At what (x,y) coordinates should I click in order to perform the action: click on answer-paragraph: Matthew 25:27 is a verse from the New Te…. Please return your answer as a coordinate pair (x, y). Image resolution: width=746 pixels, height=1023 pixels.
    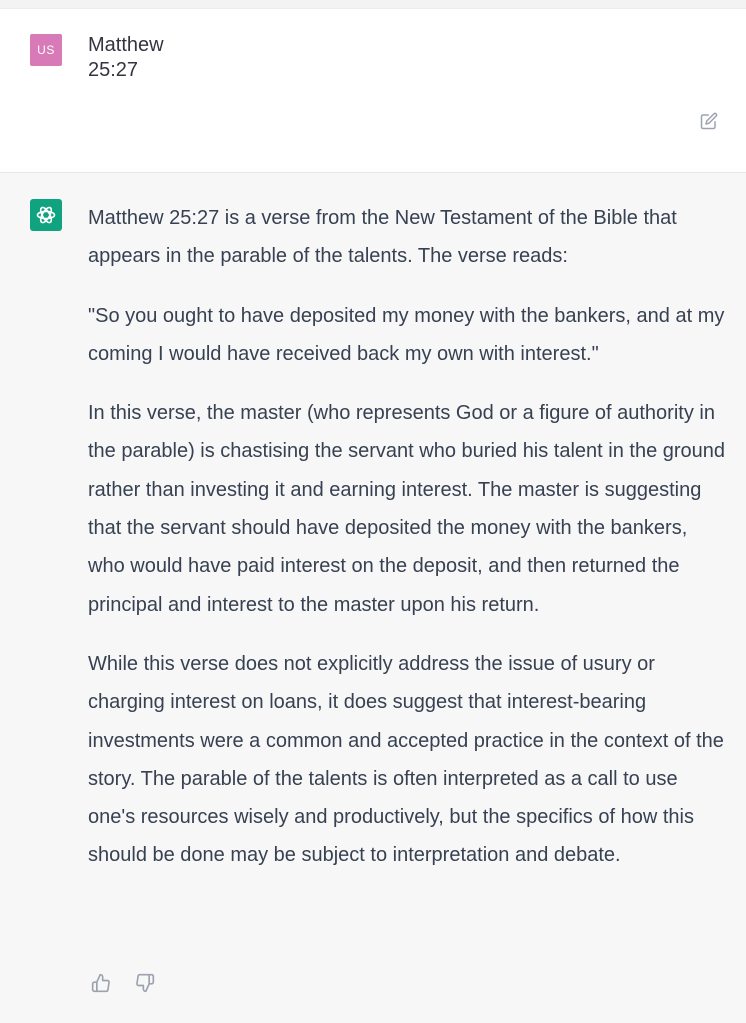
    Looking at the image, I should click on (382, 237).